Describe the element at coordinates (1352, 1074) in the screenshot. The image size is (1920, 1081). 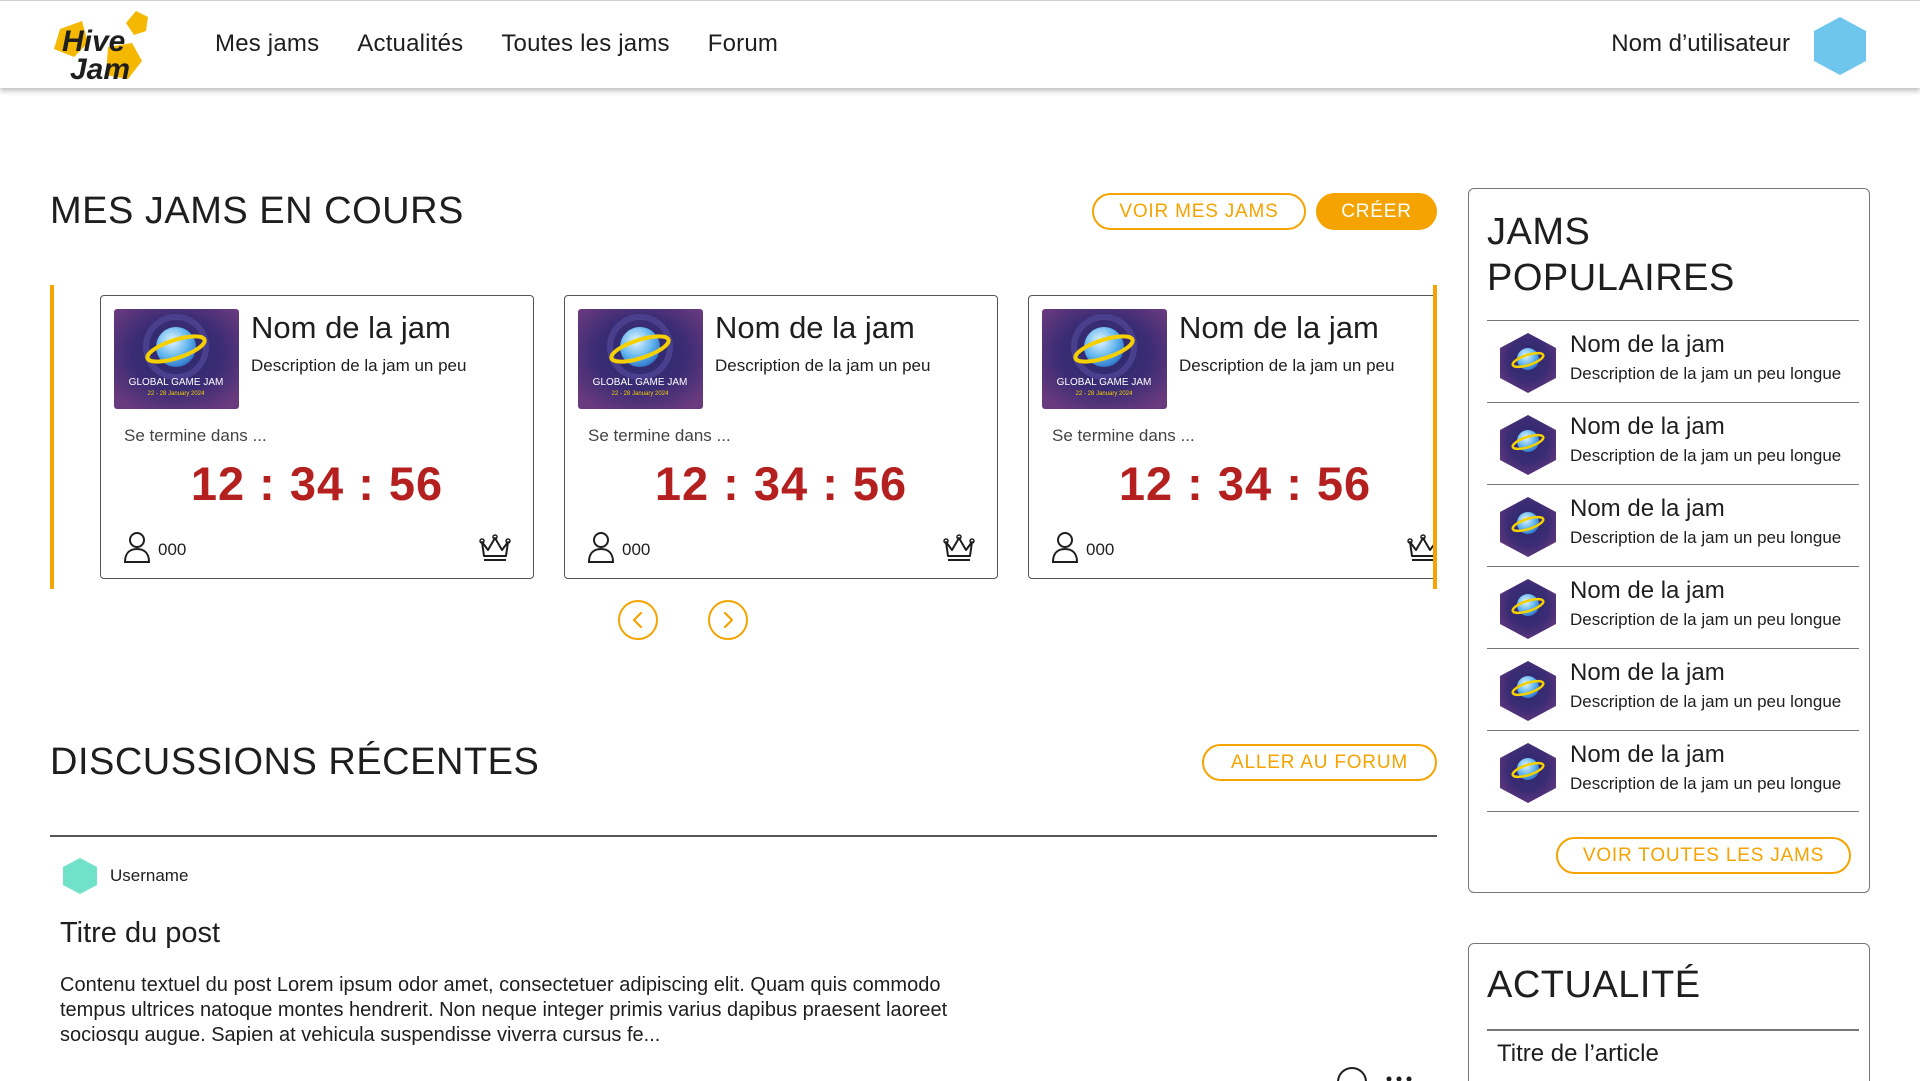
I see `comment-icon` at that location.